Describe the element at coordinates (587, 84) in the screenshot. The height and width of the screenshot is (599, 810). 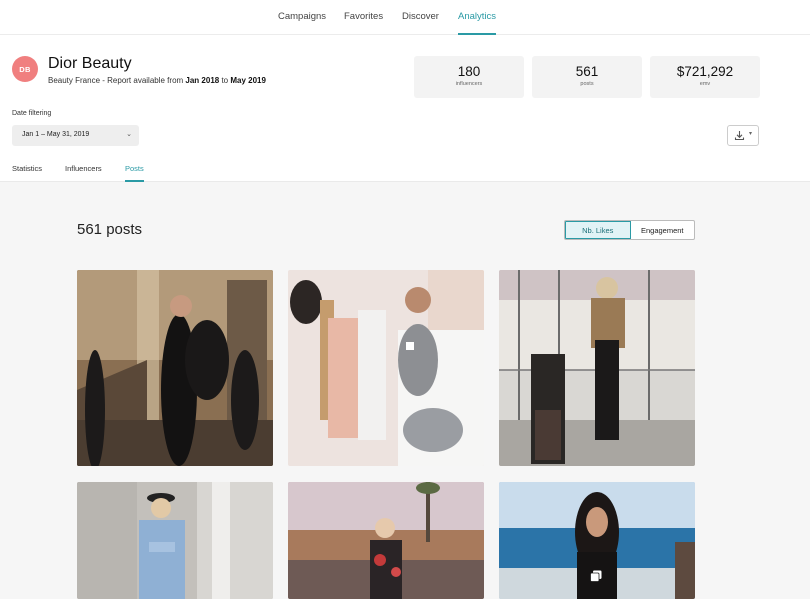
I see `stat-posts-label: posts` at that location.